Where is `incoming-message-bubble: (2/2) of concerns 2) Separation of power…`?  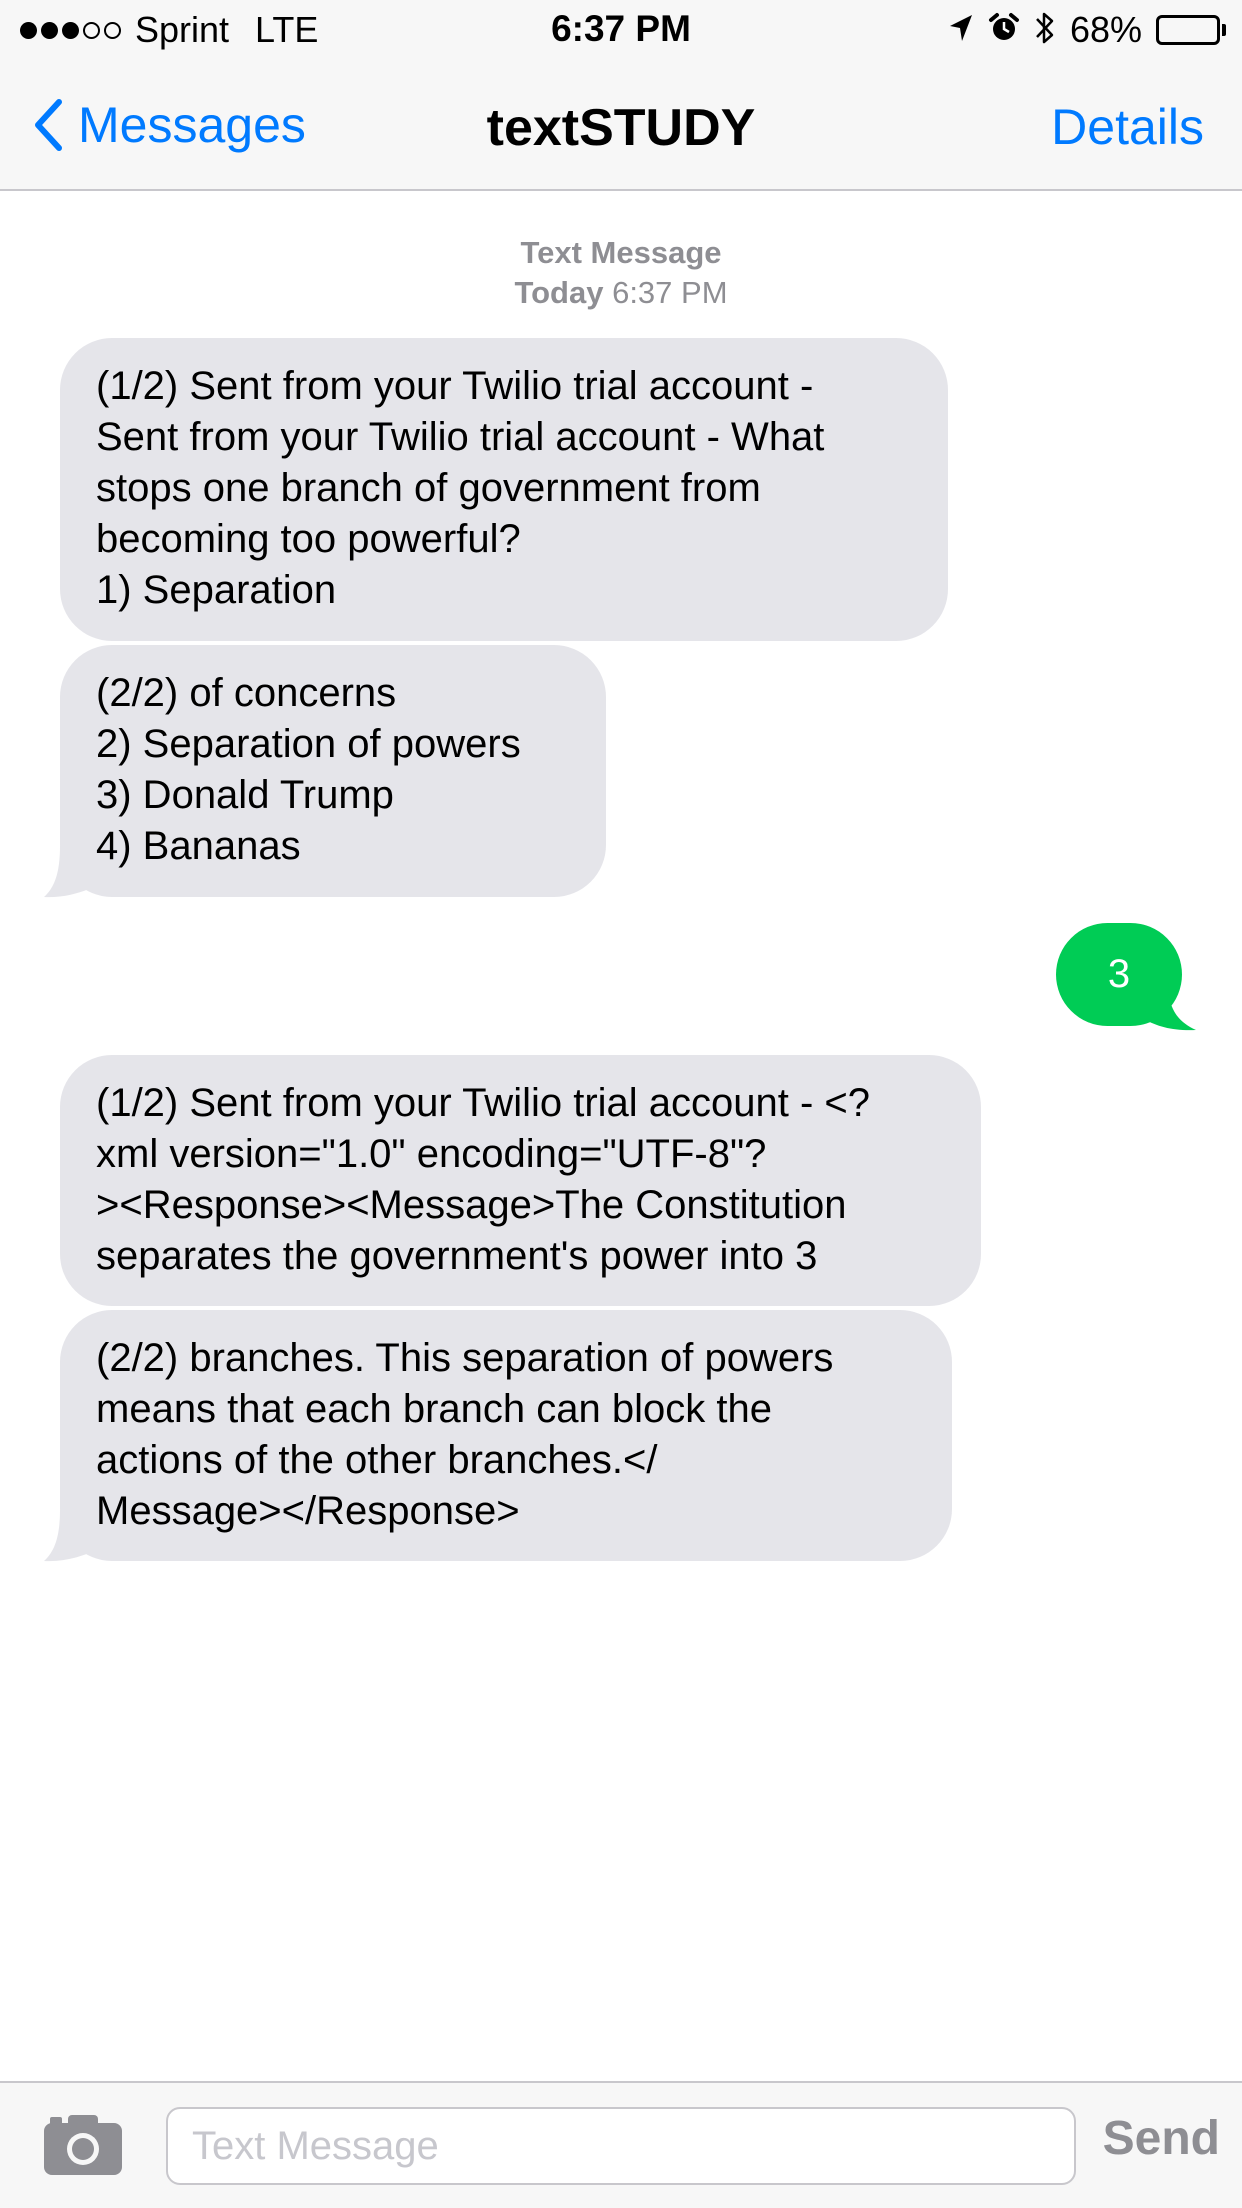
incoming-message-bubble: (2/2) of concerns 2) Separation of power… is located at coordinates (333, 771).